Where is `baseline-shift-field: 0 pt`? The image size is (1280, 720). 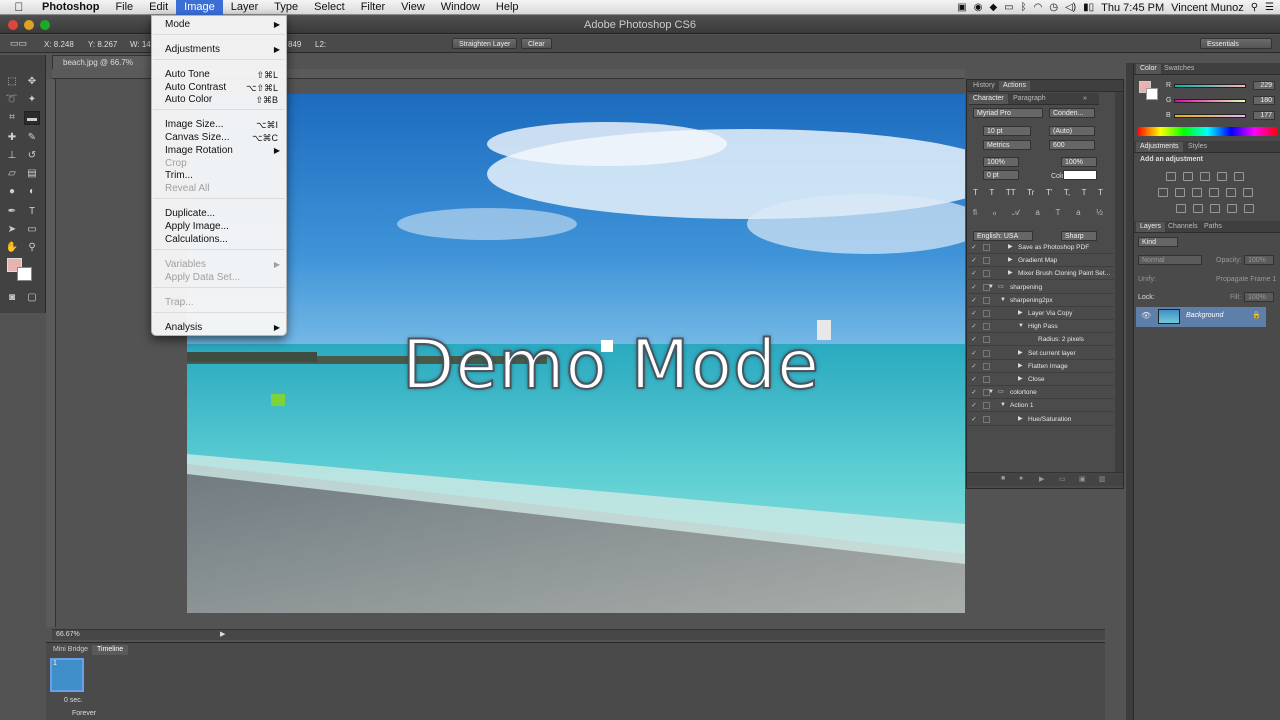
baseline-shift-field: 0 pt is located at coordinates (1001, 175).